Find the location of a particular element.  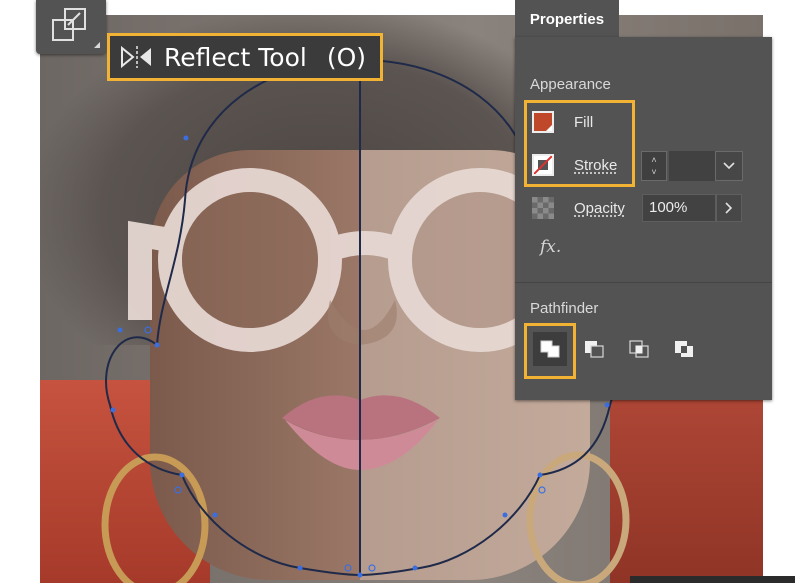

unite-icon is located at coordinates (550, 349).